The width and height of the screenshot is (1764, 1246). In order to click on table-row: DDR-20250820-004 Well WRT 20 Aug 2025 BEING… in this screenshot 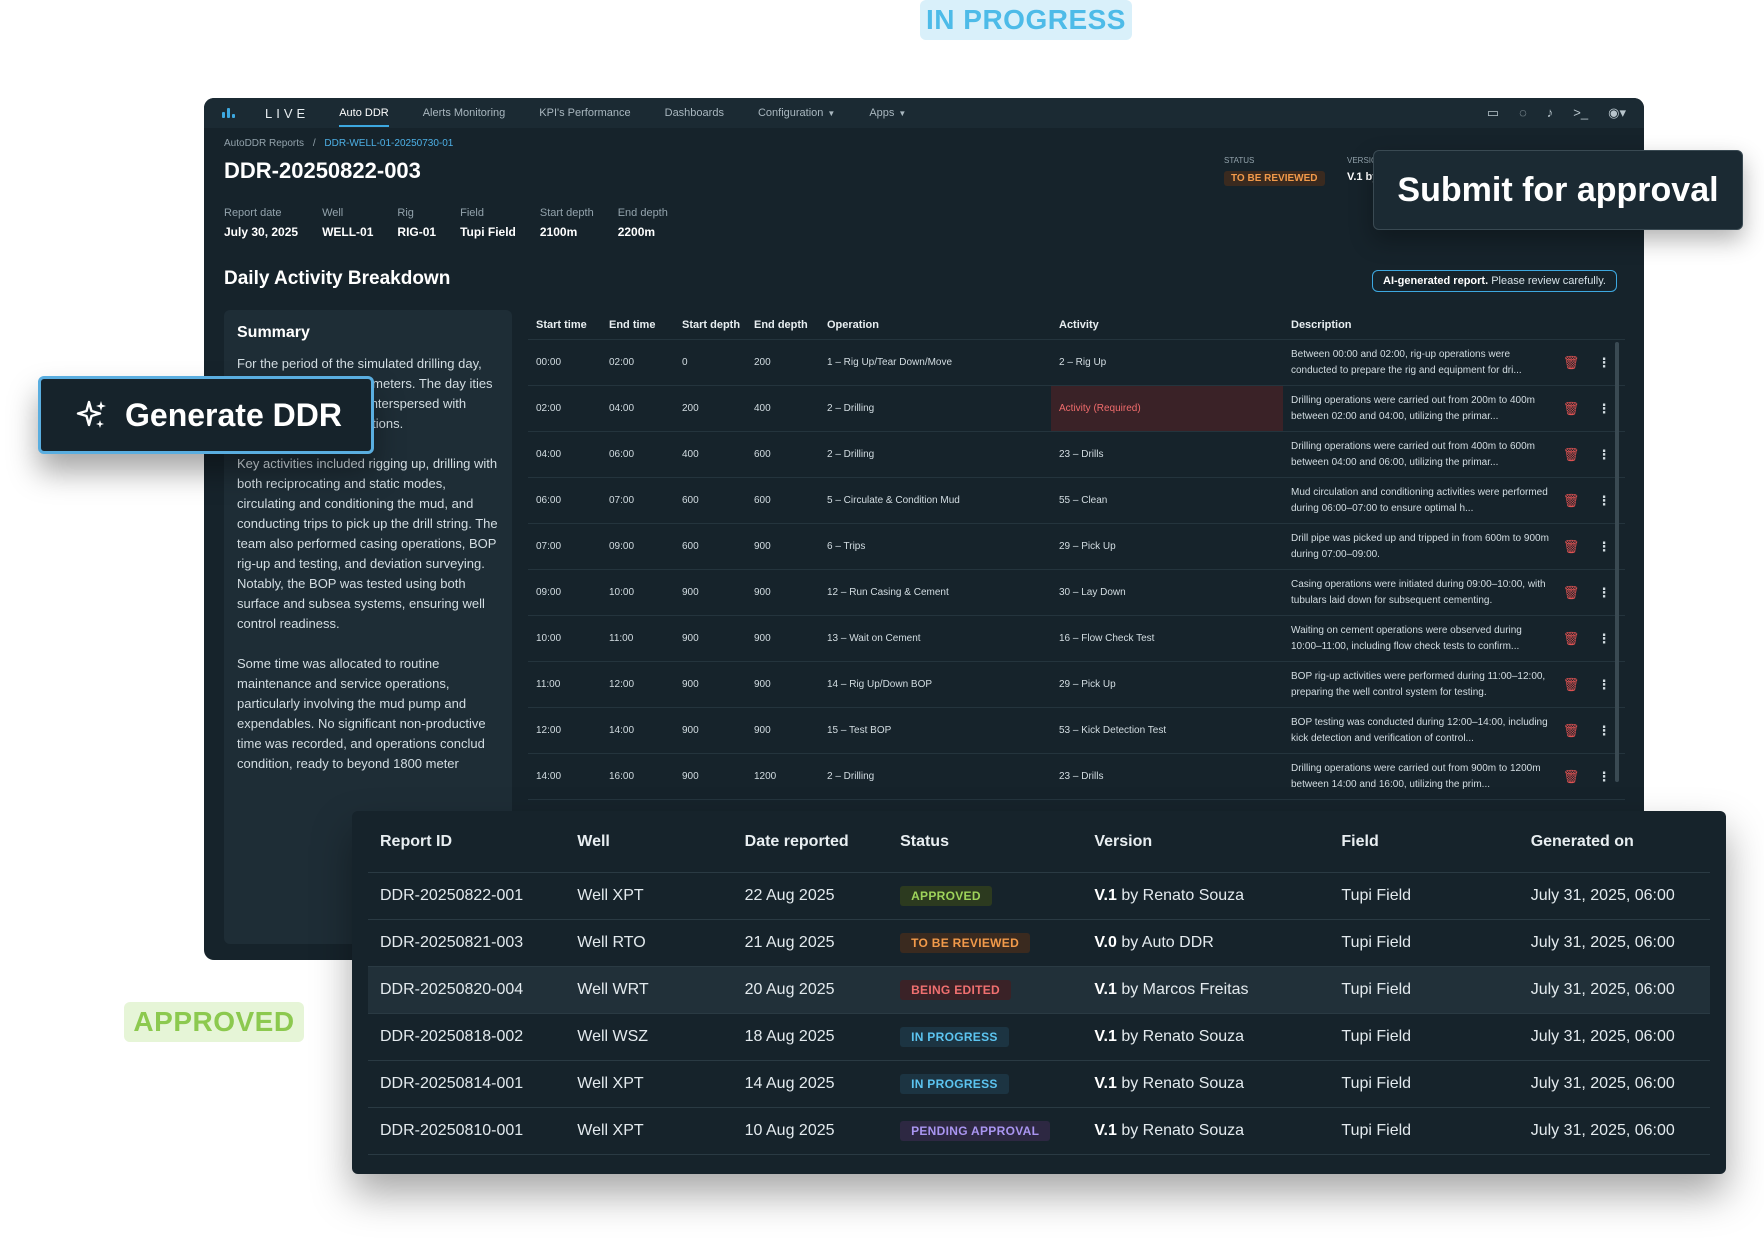, I will do `click(1039, 990)`.